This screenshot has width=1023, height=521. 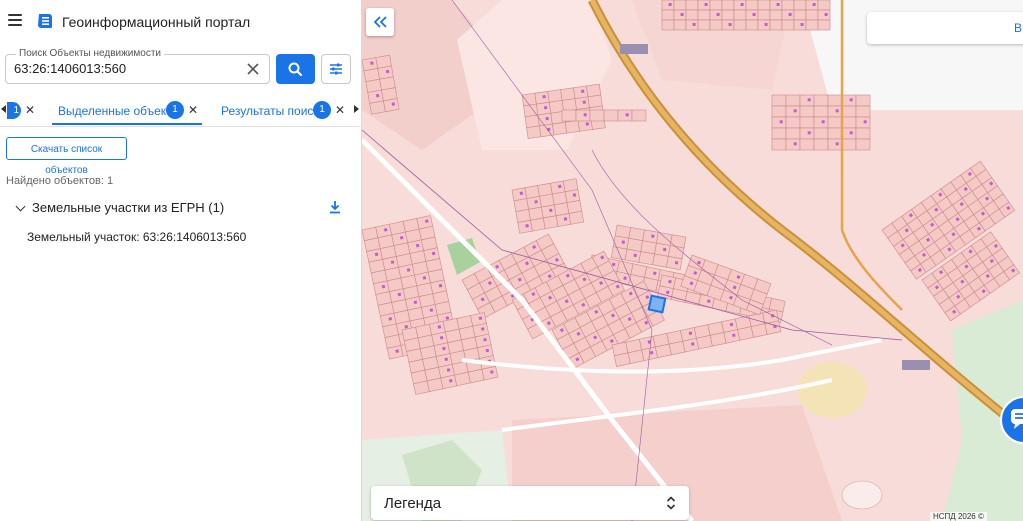 I want to click on chat-button, so click(x=1011, y=420).